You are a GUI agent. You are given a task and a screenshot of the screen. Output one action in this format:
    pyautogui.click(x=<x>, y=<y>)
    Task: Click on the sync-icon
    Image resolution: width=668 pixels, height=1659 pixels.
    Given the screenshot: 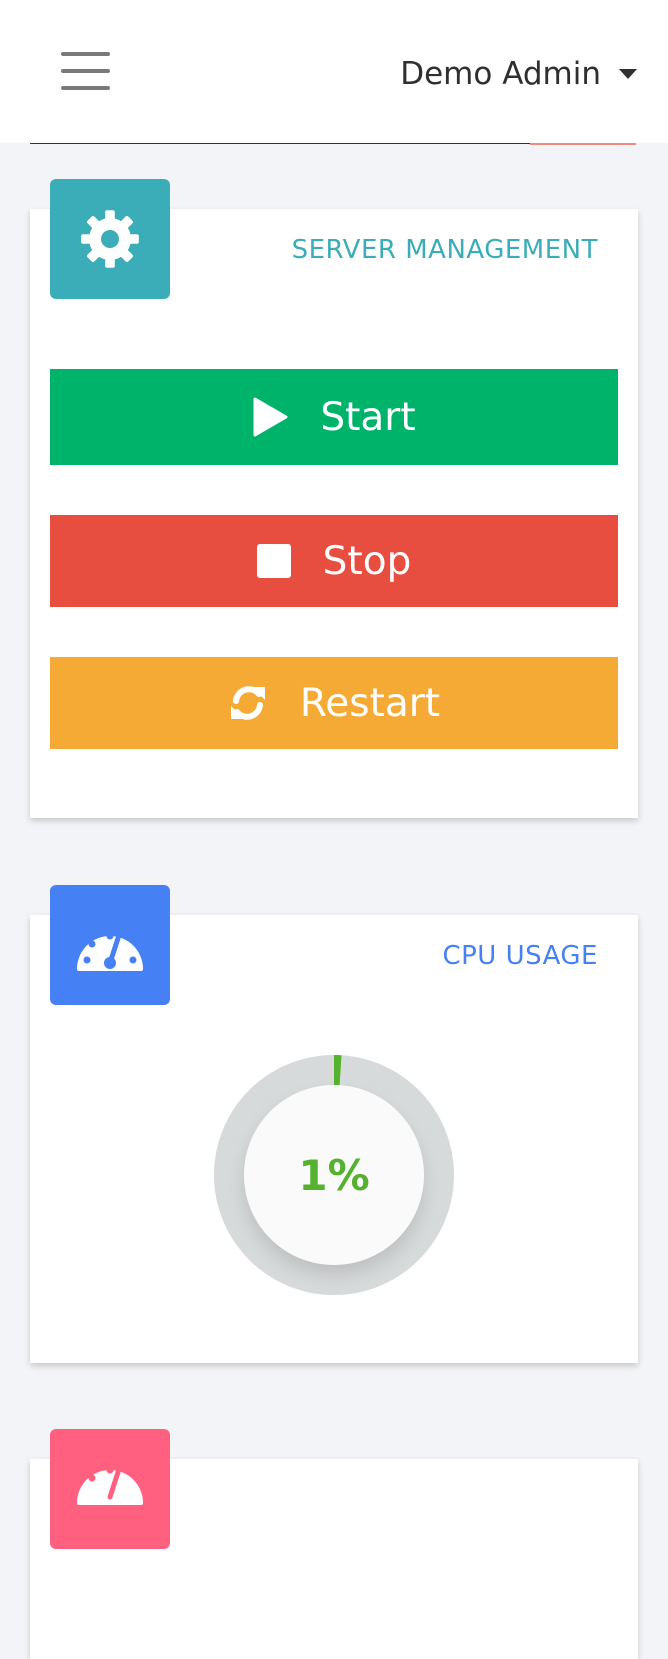 What is the action you would take?
    pyautogui.click(x=248, y=703)
    